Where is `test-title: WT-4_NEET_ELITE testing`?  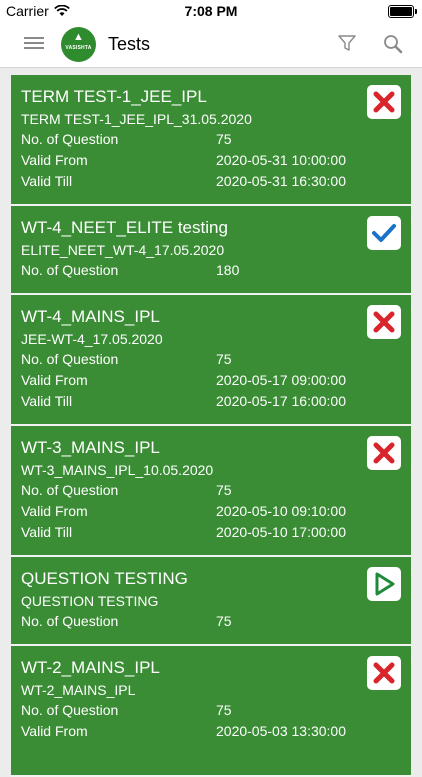
test-title: WT-4_NEET_ELITE testing is located at coordinates (124, 227).